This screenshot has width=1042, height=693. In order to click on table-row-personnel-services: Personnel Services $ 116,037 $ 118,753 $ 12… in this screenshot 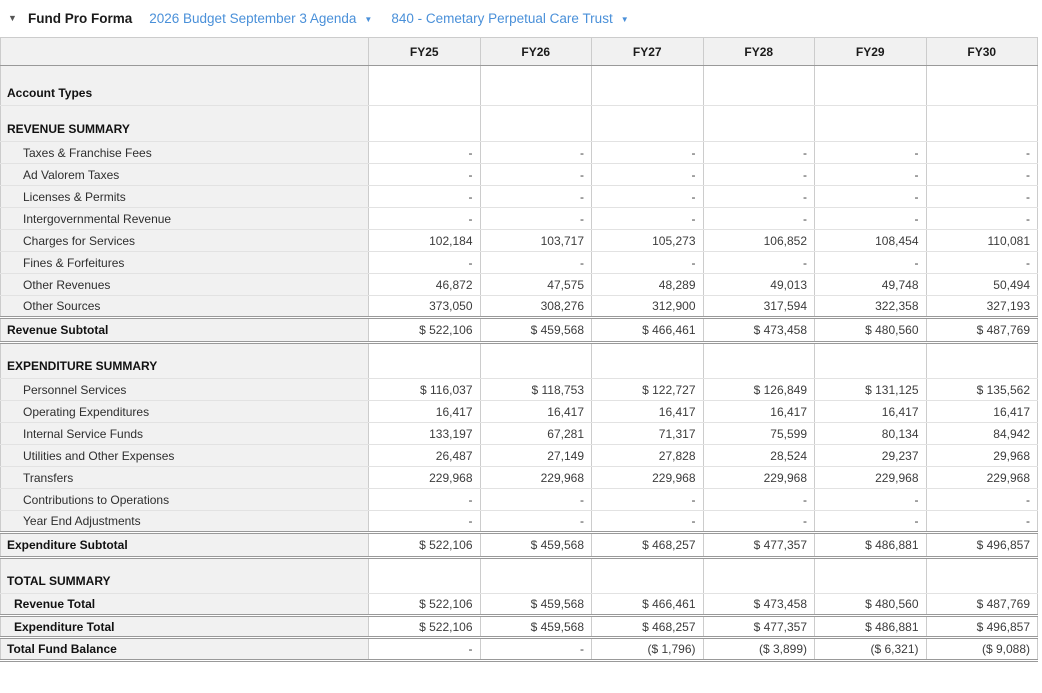, I will do `click(519, 389)`.